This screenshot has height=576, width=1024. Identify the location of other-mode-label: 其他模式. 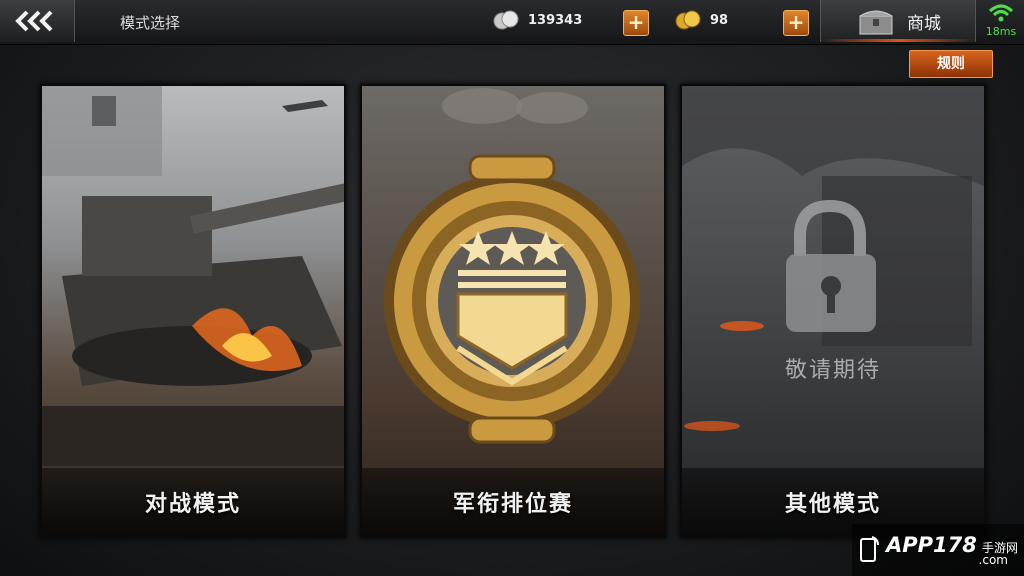
(832, 504).